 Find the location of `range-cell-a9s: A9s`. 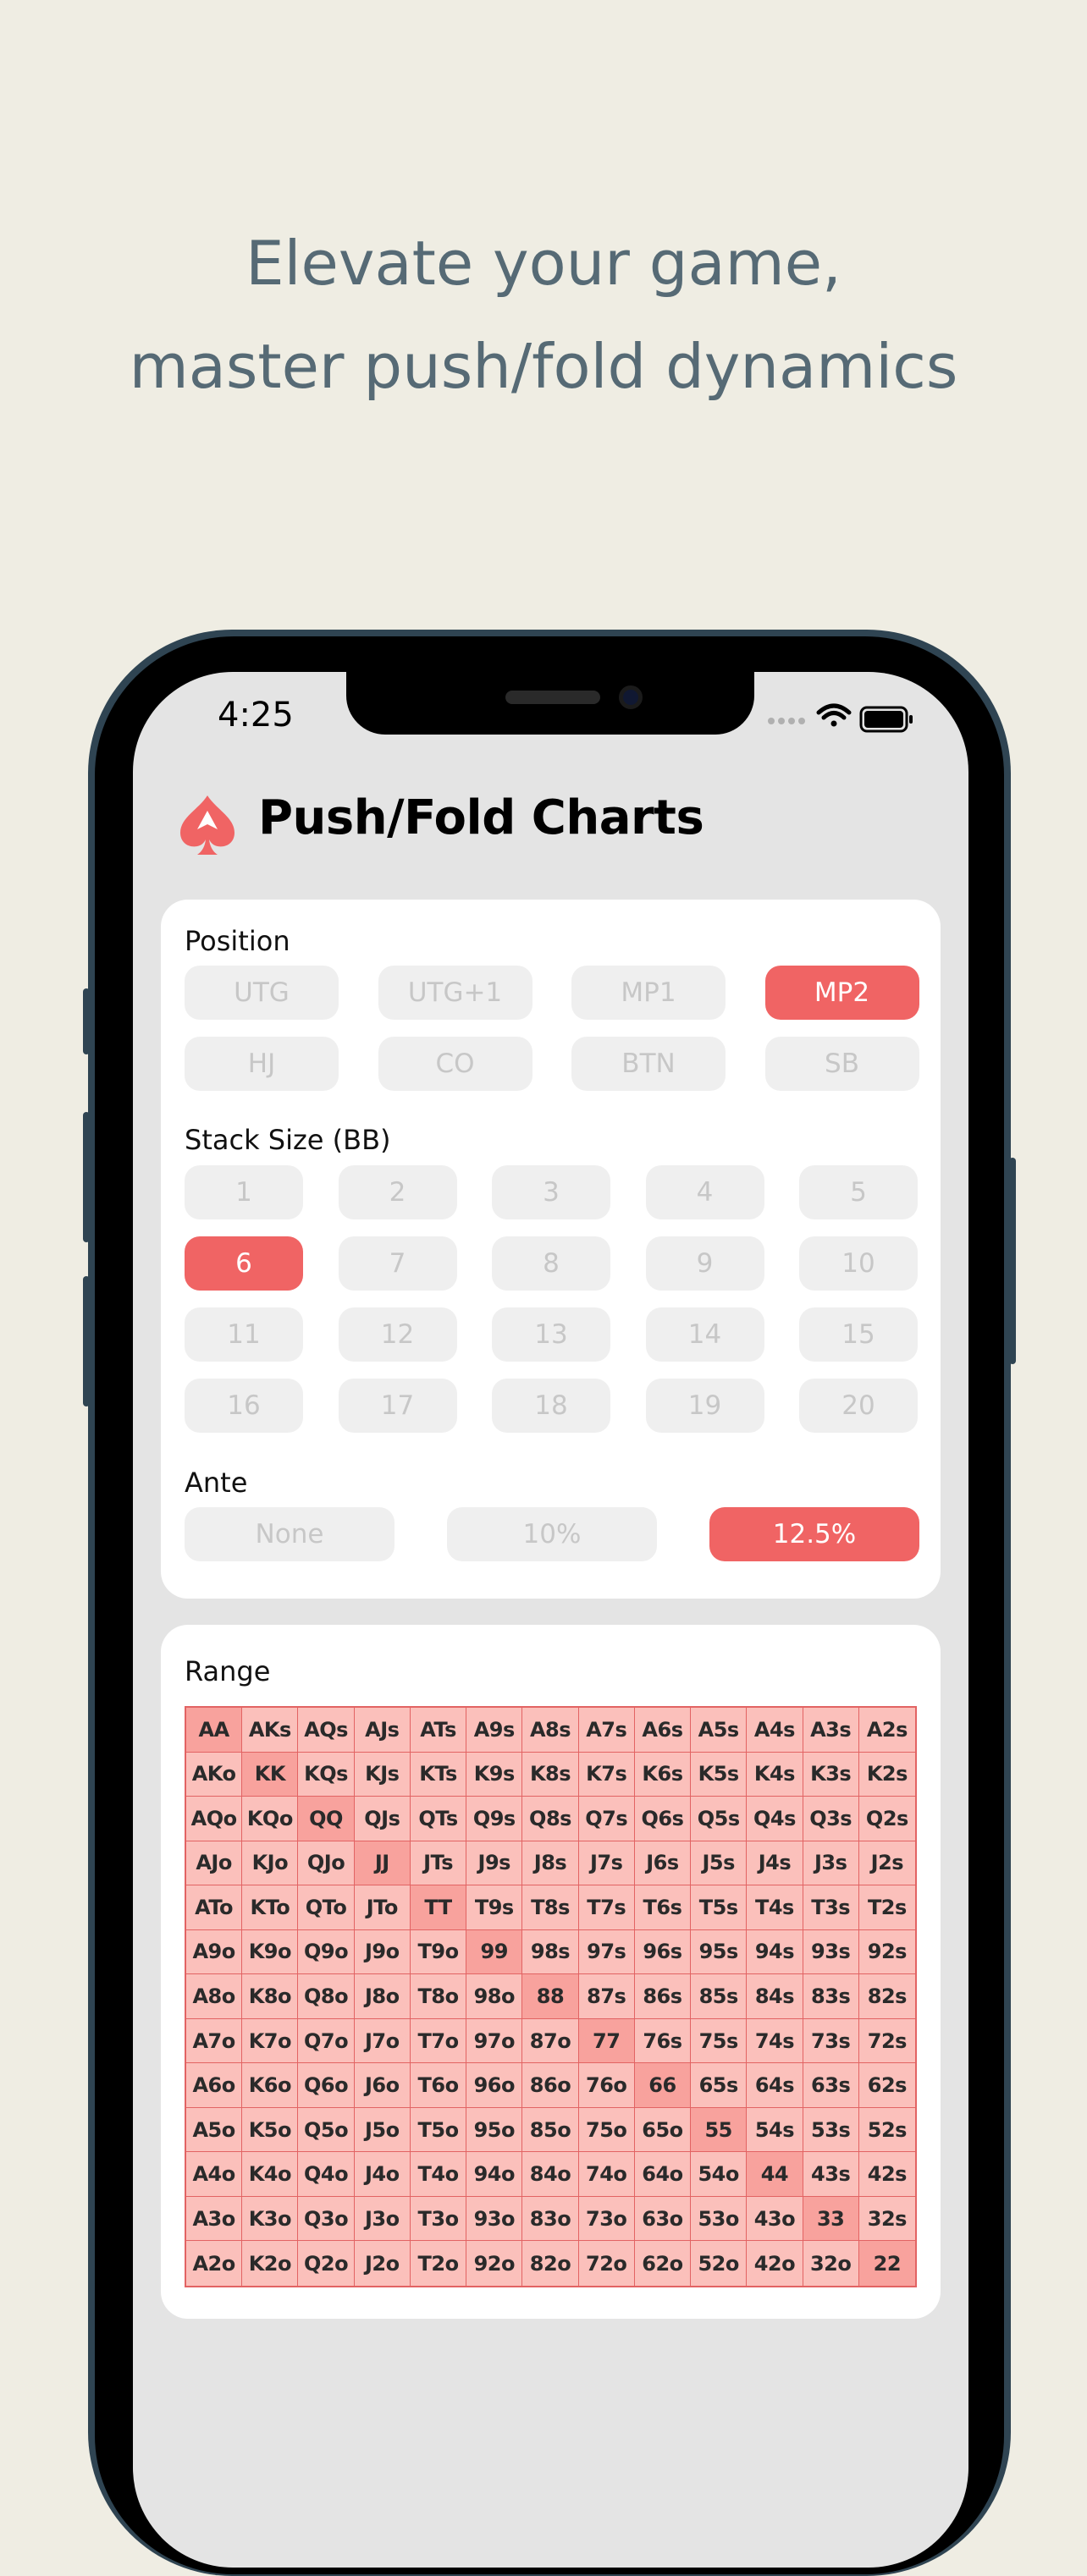

range-cell-a9s: A9s is located at coordinates (494, 1730).